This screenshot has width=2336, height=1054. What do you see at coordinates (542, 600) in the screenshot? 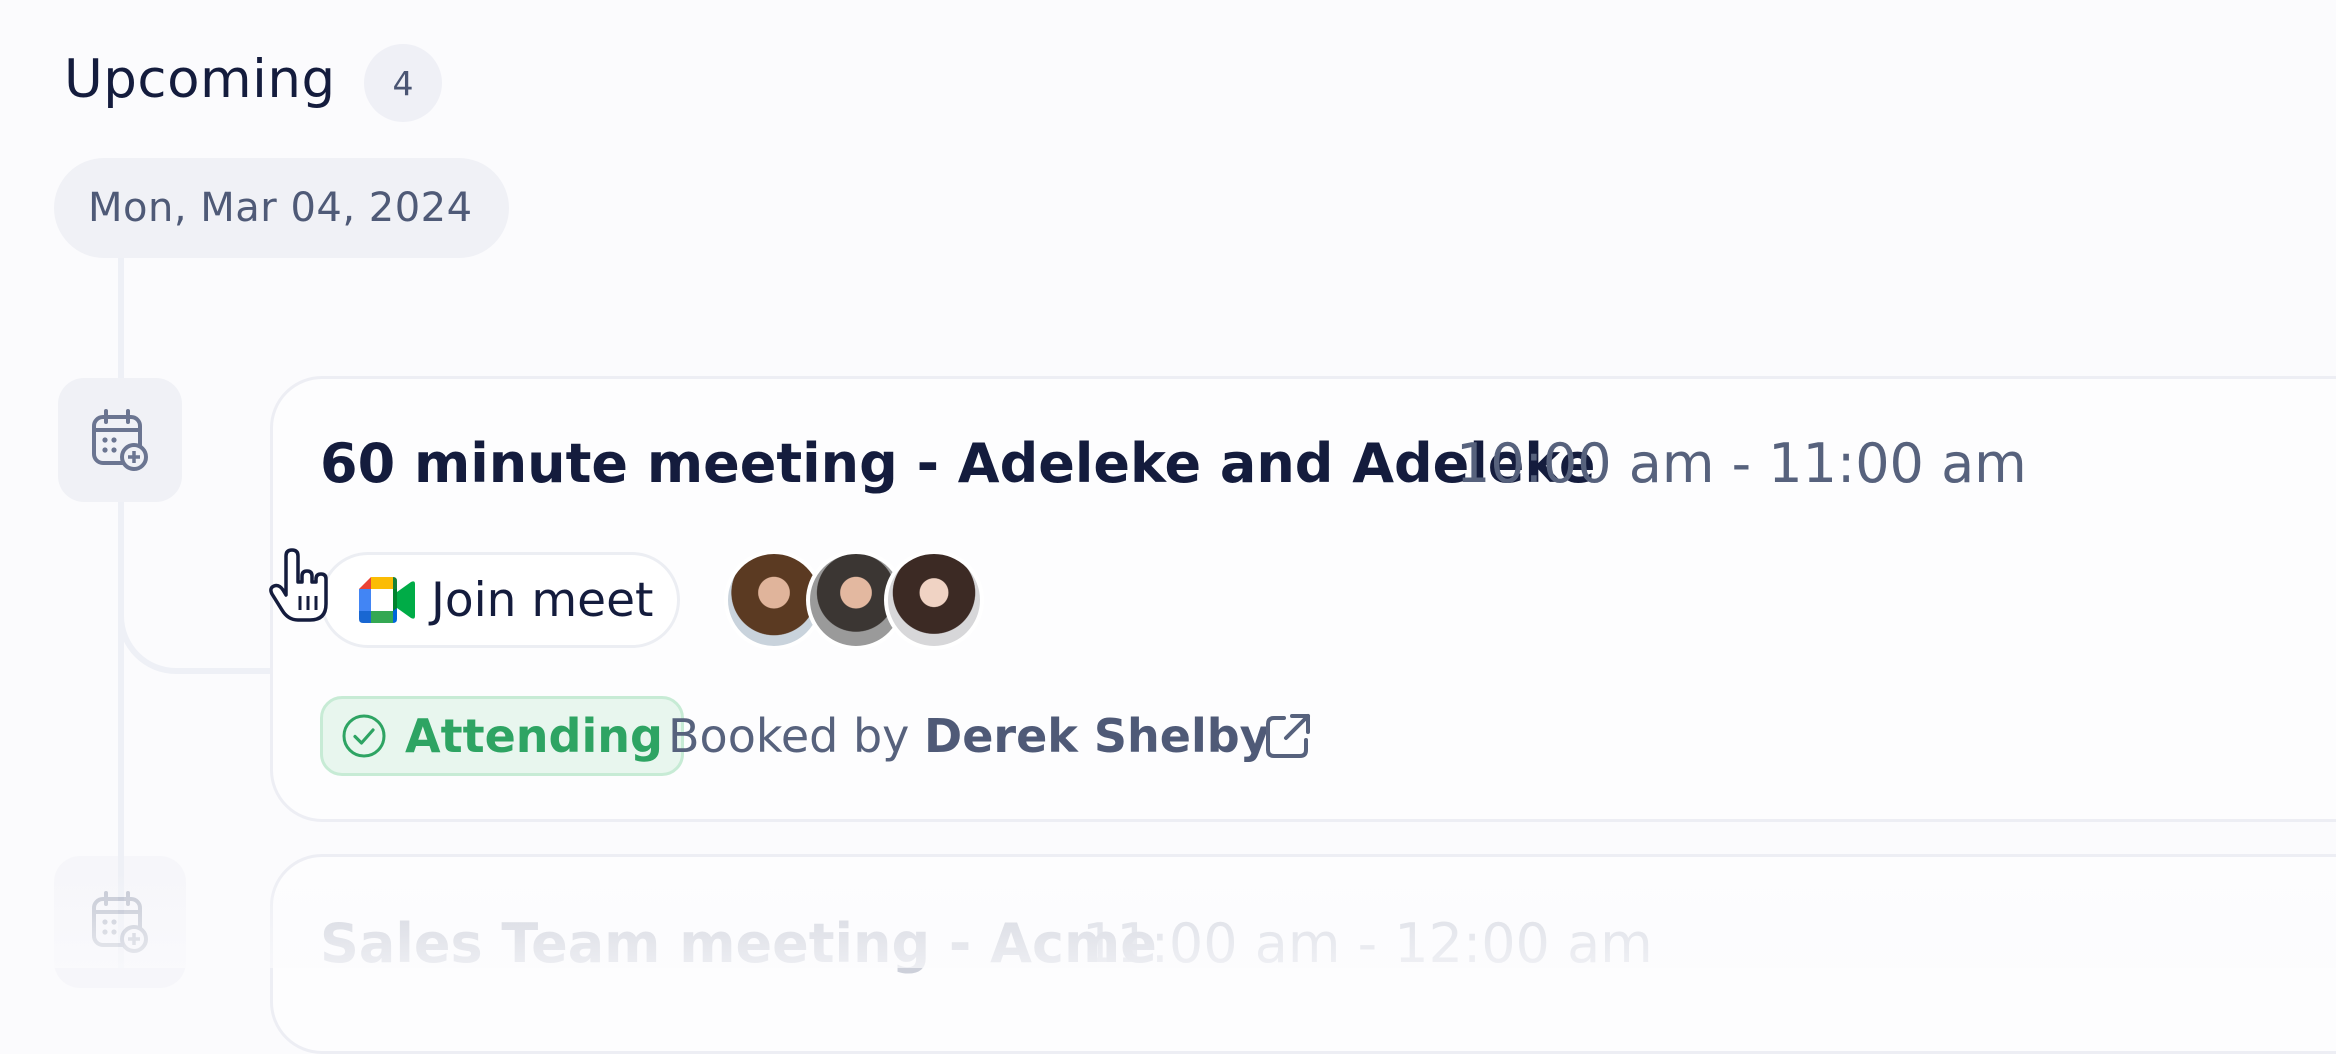
I see `join-meet-label: Join meet` at bounding box center [542, 600].